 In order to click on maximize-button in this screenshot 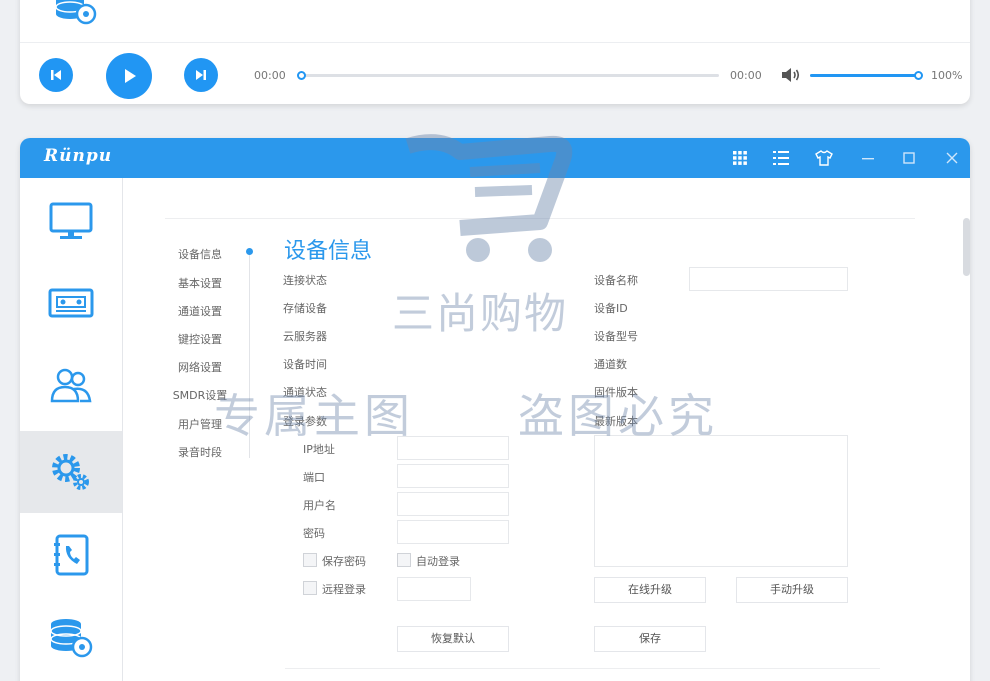, I will do `click(909, 158)`.